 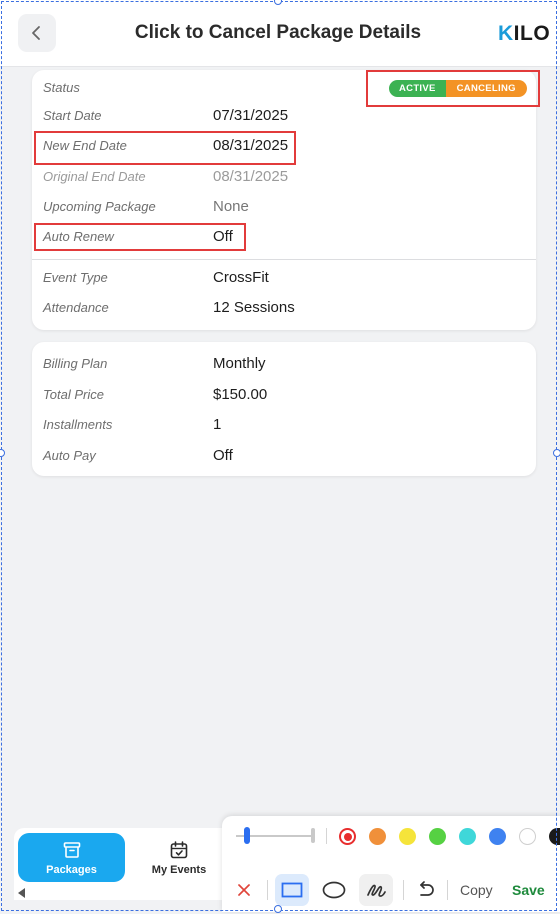 What do you see at coordinates (247, 835) in the screenshot?
I see `stroke-width-slider-thumb` at bounding box center [247, 835].